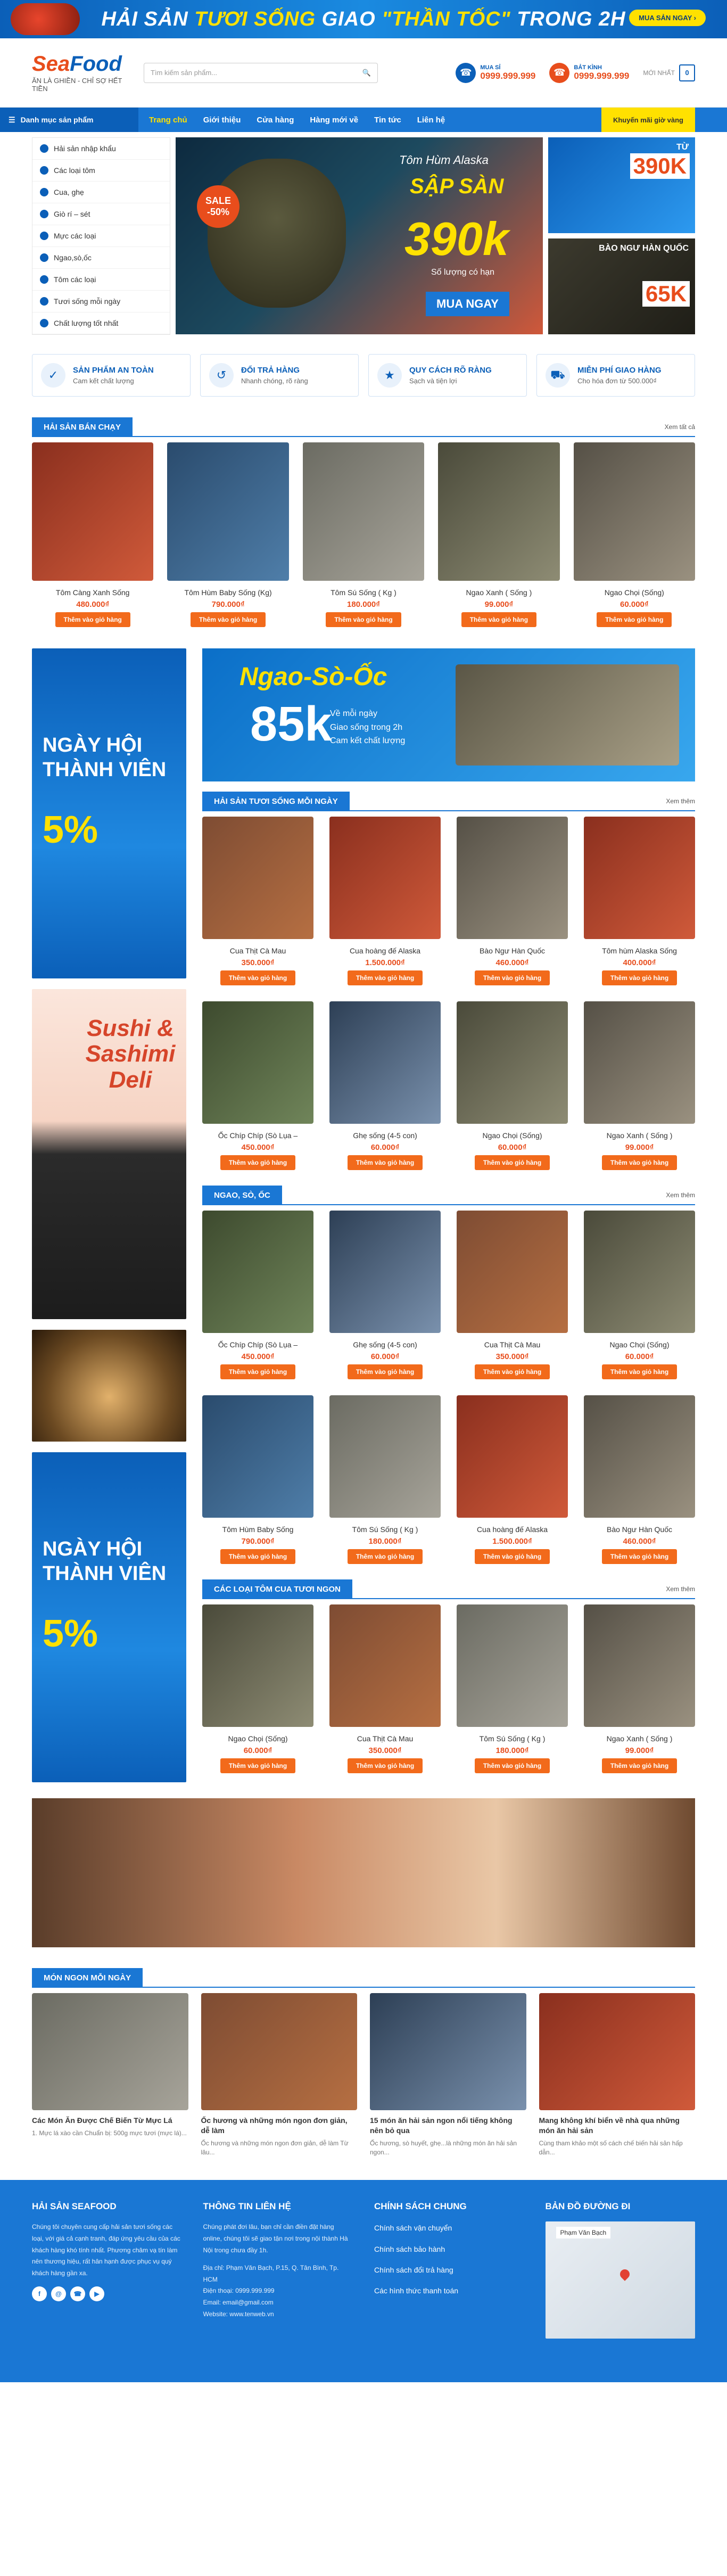 The width and height of the screenshot is (727, 2576). Describe the element at coordinates (109, 1386) in the screenshot. I see `hotpot-banner` at that location.